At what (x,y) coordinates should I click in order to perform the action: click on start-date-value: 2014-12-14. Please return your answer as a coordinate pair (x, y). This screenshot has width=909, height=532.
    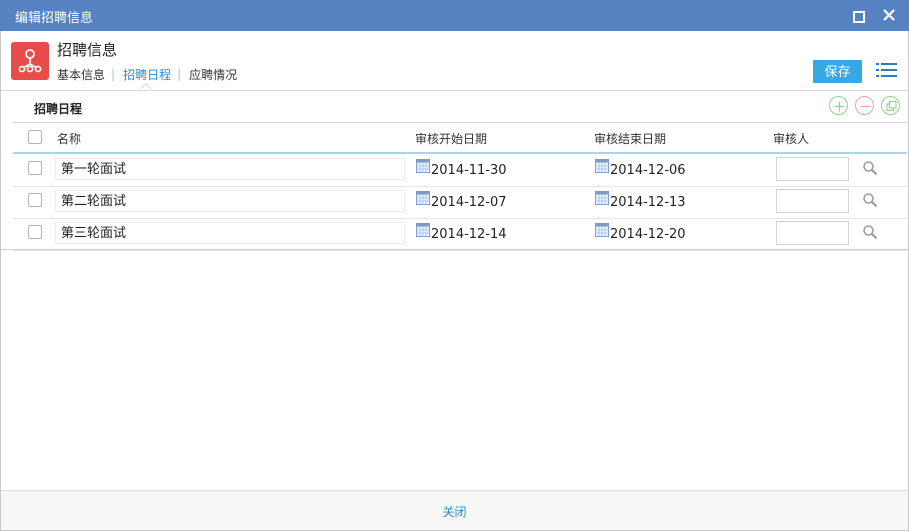
    Looking at the image, I should click on (469, 234).